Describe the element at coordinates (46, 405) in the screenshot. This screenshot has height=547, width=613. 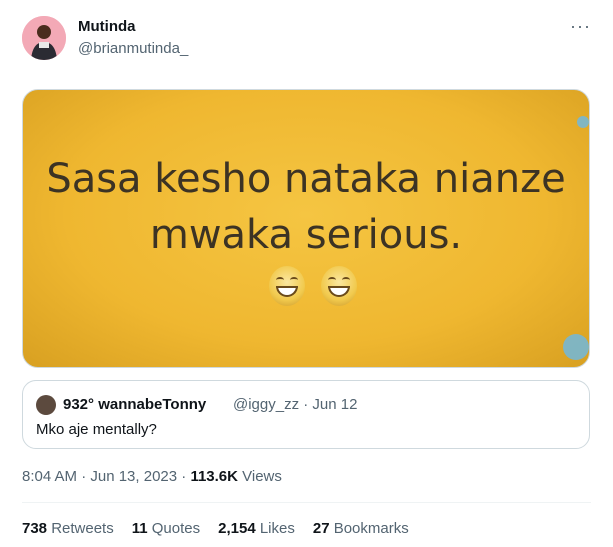
I see `quoted-author-avatar` at that location.